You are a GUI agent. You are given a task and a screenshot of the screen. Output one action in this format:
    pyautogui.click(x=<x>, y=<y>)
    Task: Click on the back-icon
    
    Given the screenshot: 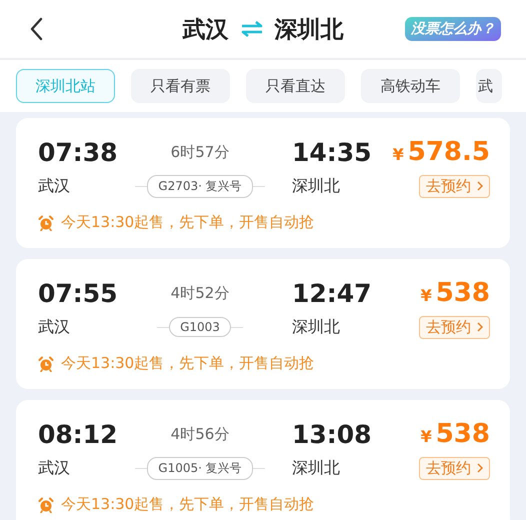 What is the action you would take?
    pyautogui.click(x=36, y=29)
    